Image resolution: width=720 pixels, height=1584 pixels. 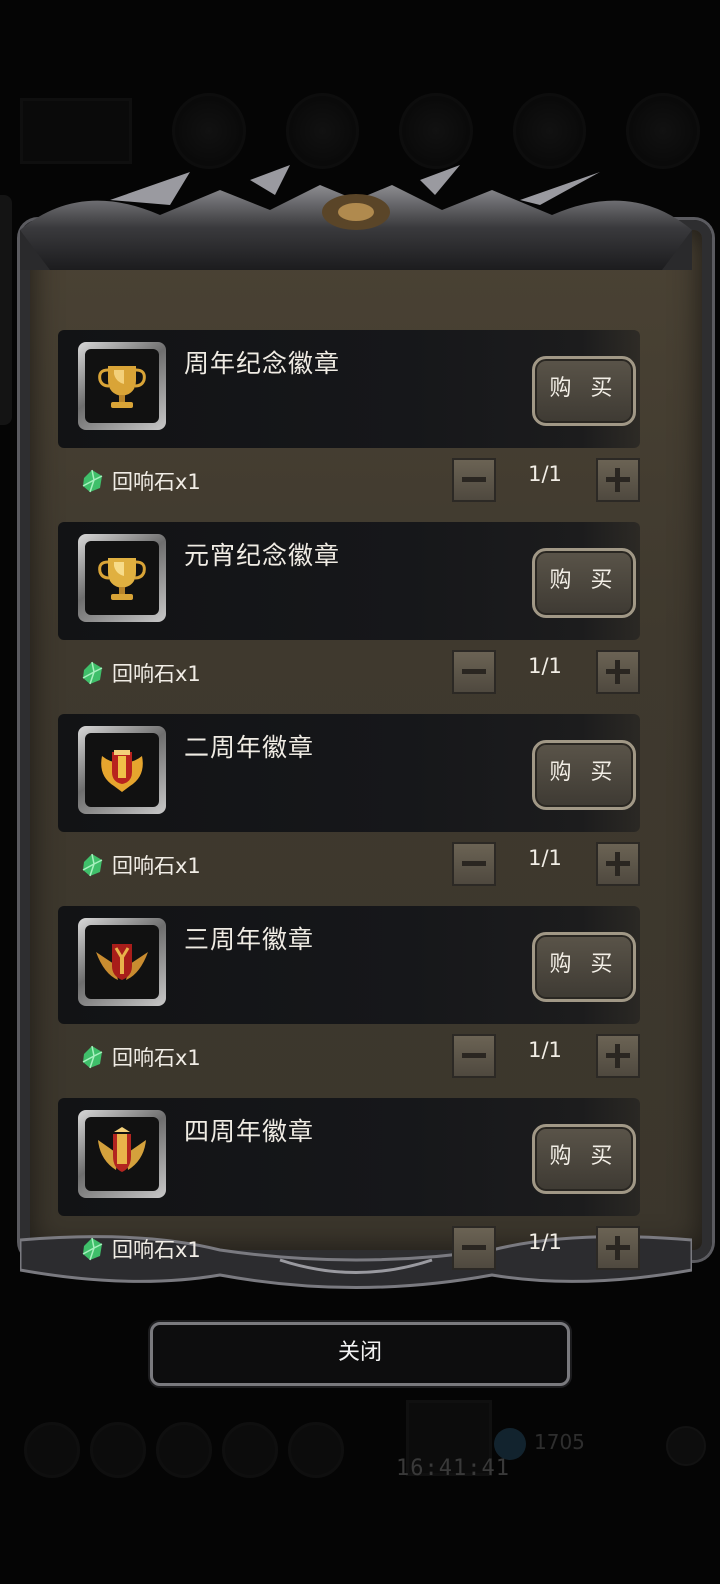 I want to click on shop-item-card: 四周年徽章 购 买, so click(x=349, y=1157).